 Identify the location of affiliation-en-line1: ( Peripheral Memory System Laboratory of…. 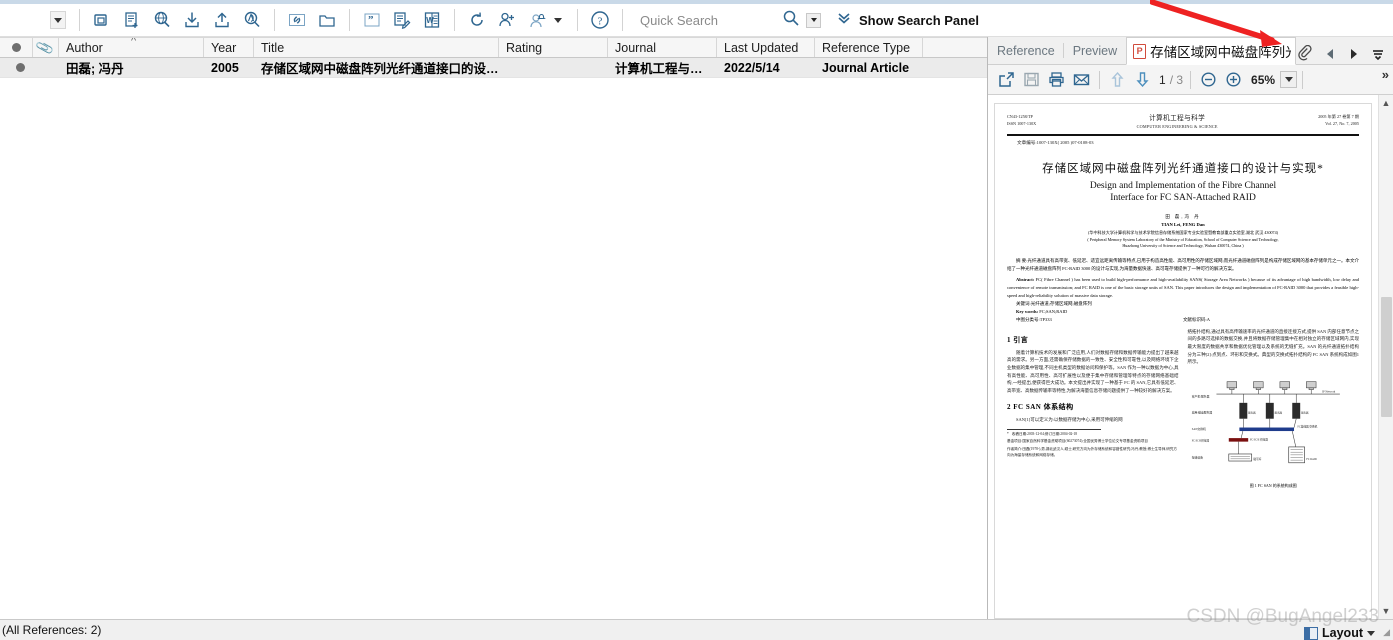
(1183, 240).